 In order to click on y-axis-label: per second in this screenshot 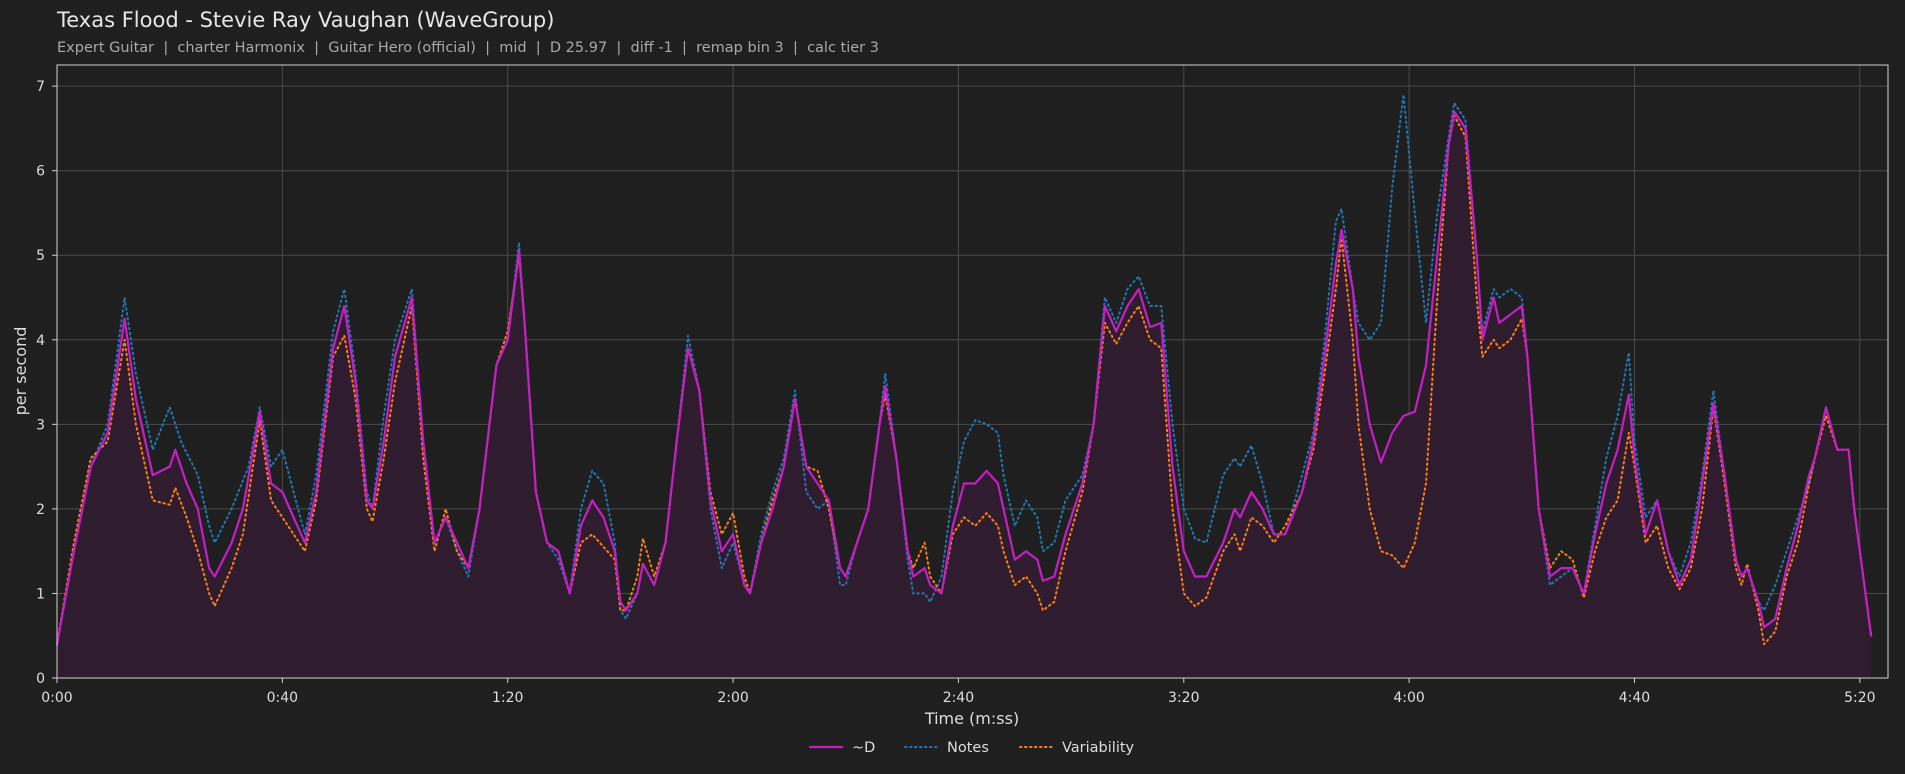, I will do `click(20, 371)`.